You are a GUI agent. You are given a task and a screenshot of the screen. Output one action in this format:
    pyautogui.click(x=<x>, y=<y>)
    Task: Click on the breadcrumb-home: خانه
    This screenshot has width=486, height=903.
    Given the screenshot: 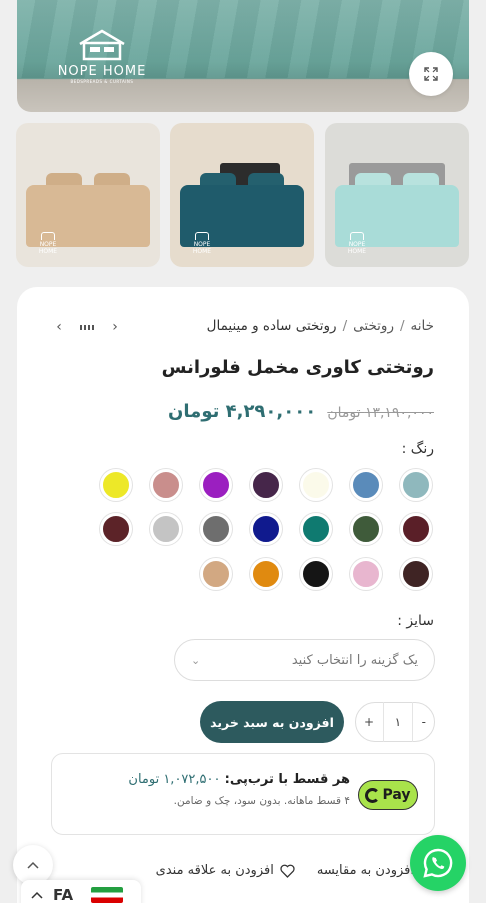 What is the action you would take?
    pyautogui.click(x=422, y=326)
    